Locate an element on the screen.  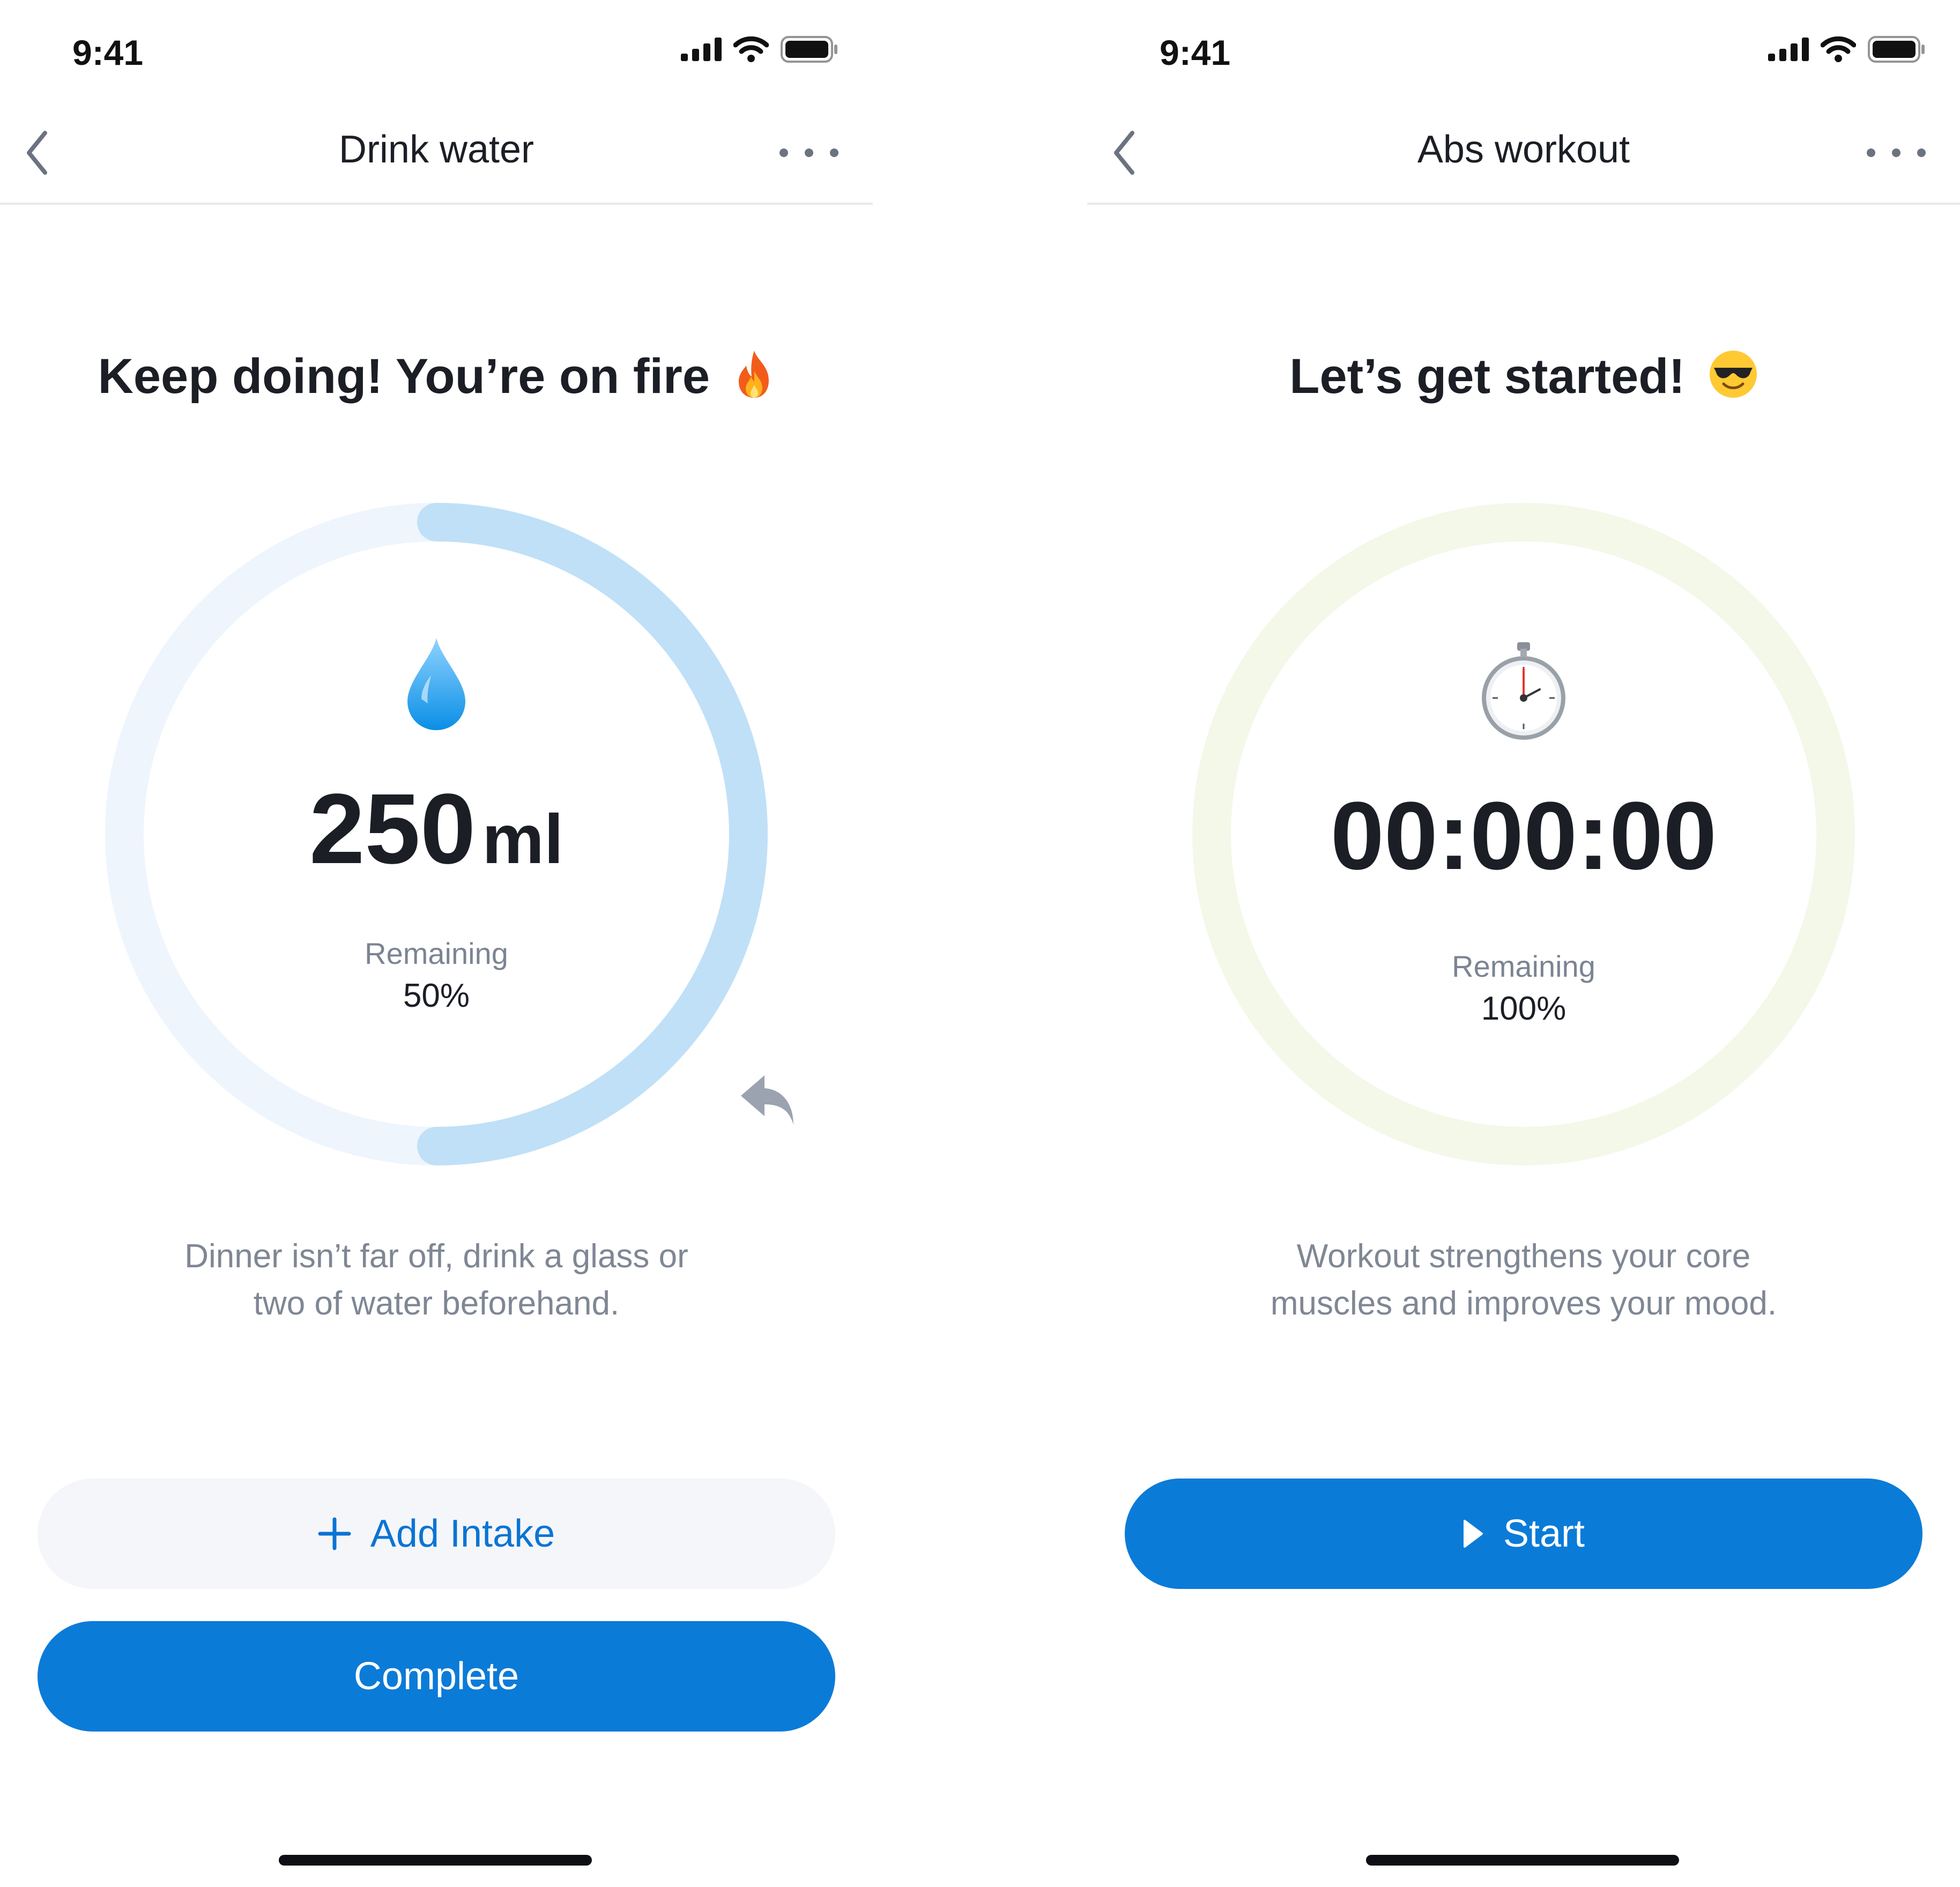
tip-line-1: Dinner isn’t far off, drink a glass or is located at coordinates (436, 1256).